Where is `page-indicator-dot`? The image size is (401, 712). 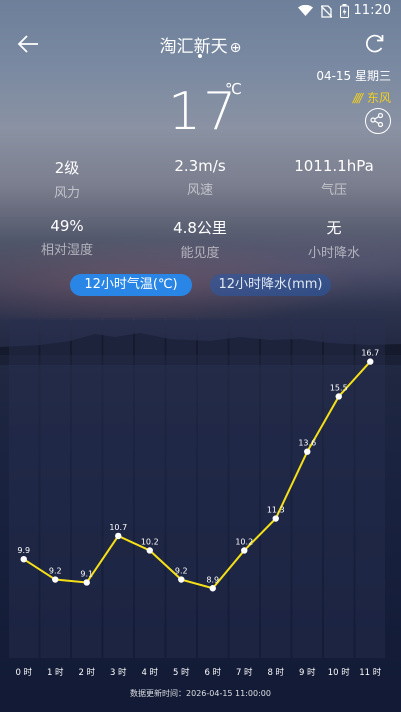 page-indicator-dot is located at coordinates (200, 56).